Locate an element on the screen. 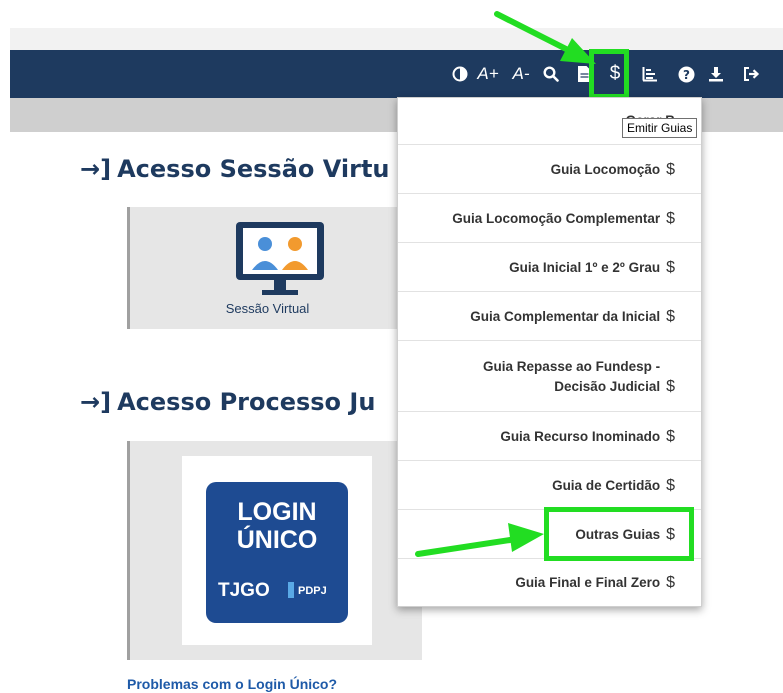  bar-chart-icon is located at coordinates (650, 74).